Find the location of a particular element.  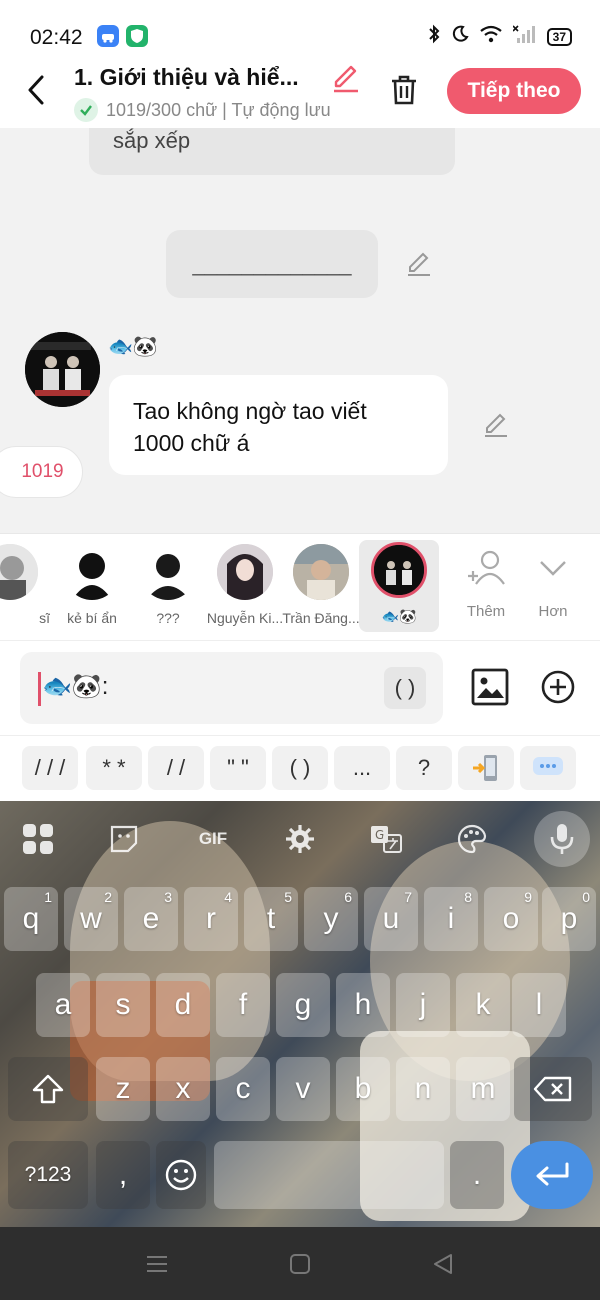

symbol-button: / / is located at coordinates (176, 768).